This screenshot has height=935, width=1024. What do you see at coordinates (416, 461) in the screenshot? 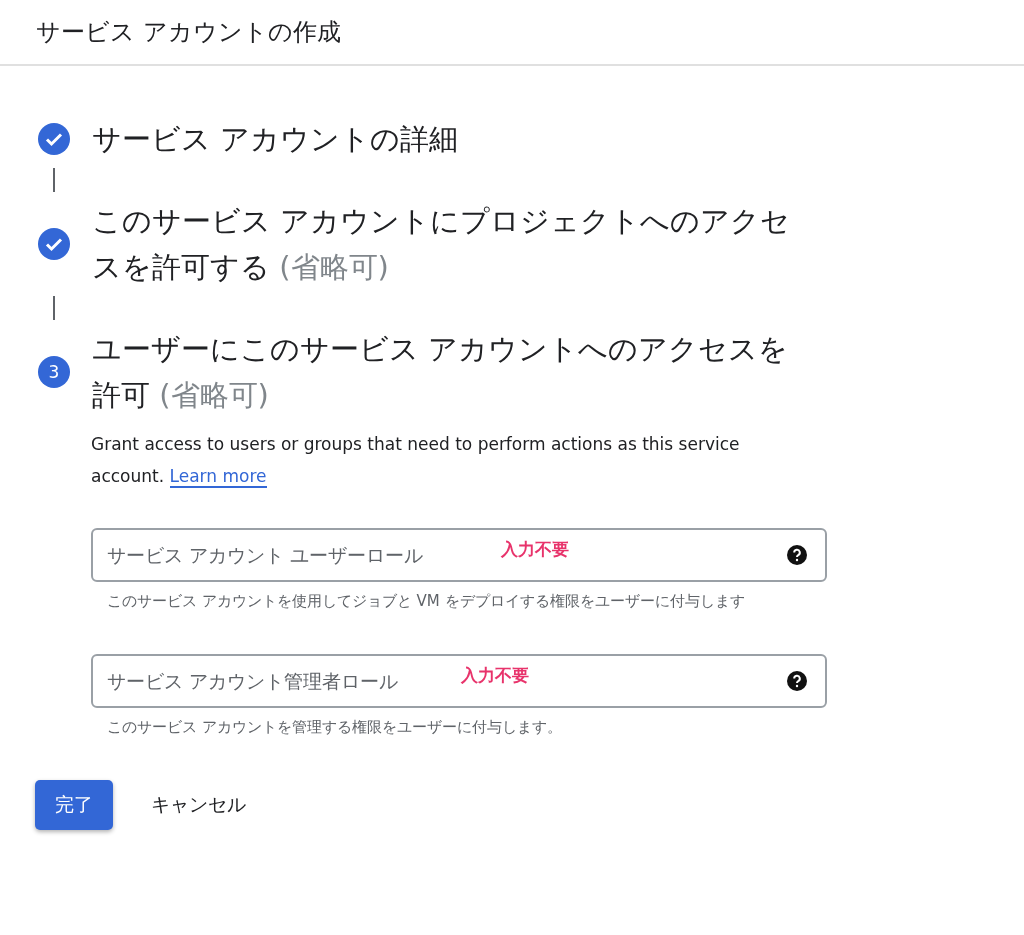
I see `description-text: Grant access to users or groups that need to perform actions as this service account. Learn more` at bounding box center [416, 461].